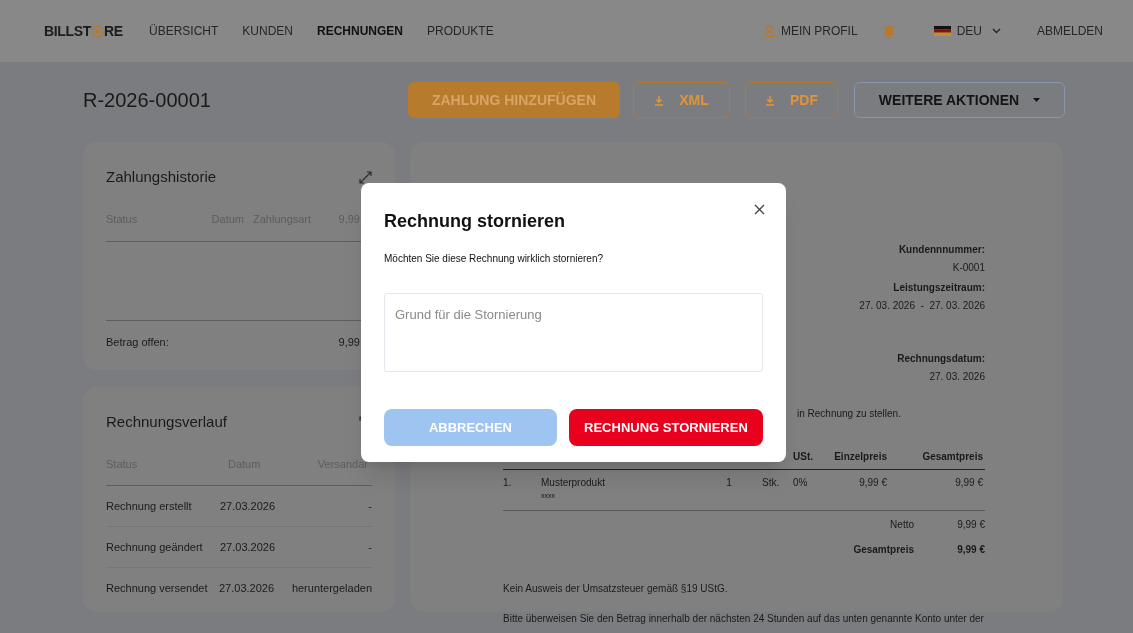  I want to click on nav-tab: PRODUKTE, so click(460, 31).